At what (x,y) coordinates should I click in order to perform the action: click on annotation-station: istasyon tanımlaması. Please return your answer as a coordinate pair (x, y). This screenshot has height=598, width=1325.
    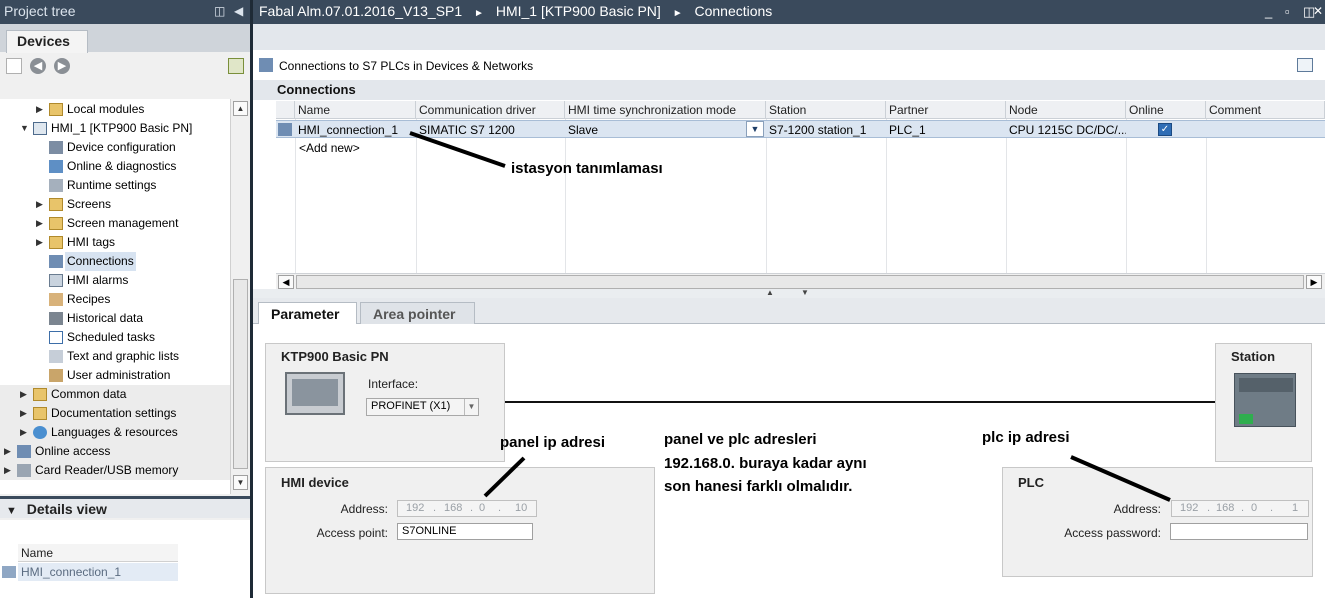
    Looking at the image, I should click on (587, 168).